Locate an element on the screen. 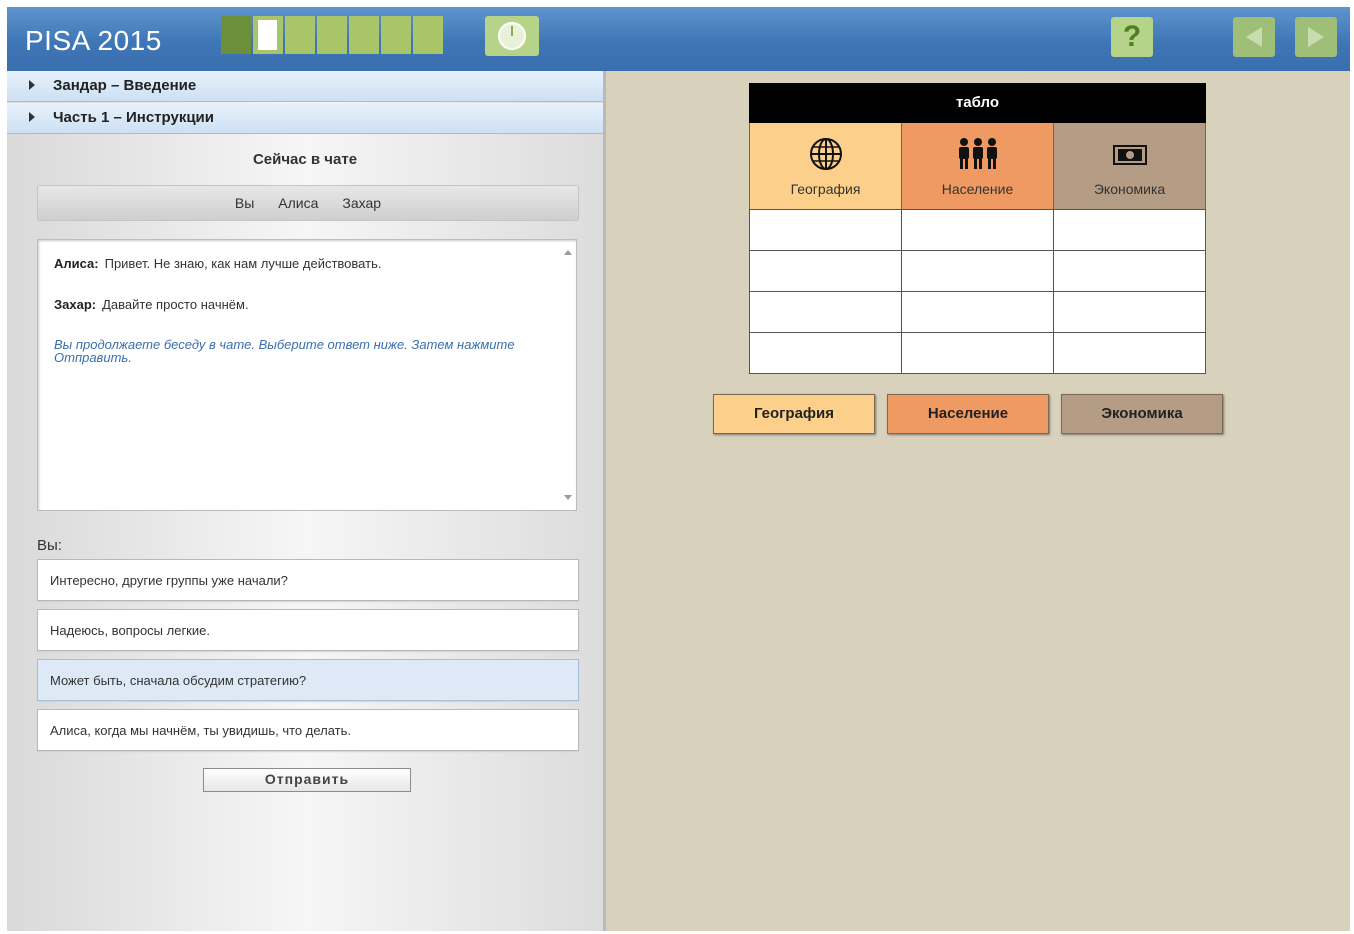 The width and height of the screenshot is (1354, 934). message-text: Давайте просто начнём. is located at coordinates (175, 304).